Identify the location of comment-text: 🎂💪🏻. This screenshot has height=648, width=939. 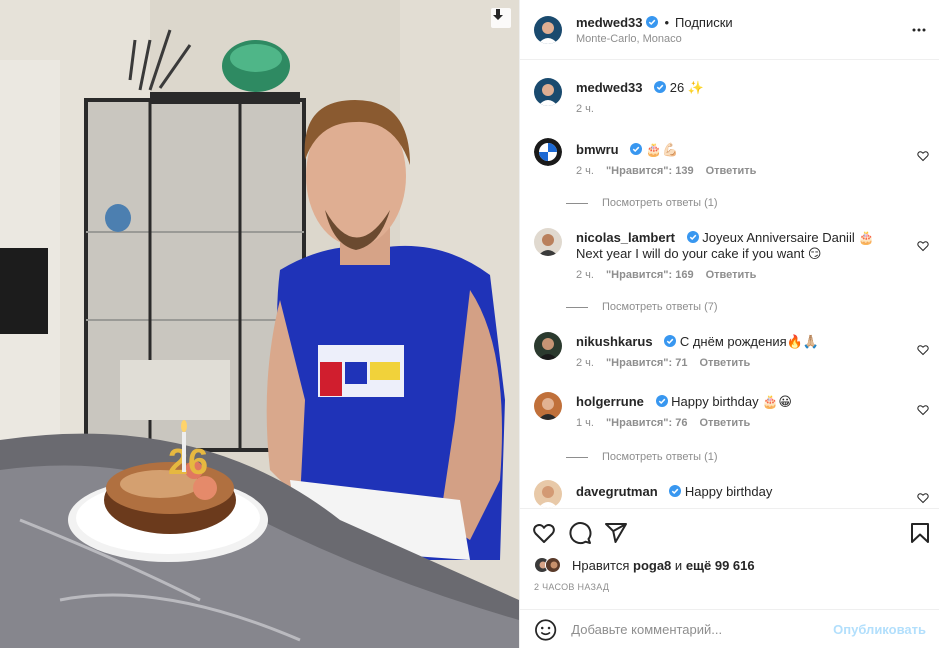
(662, 149).